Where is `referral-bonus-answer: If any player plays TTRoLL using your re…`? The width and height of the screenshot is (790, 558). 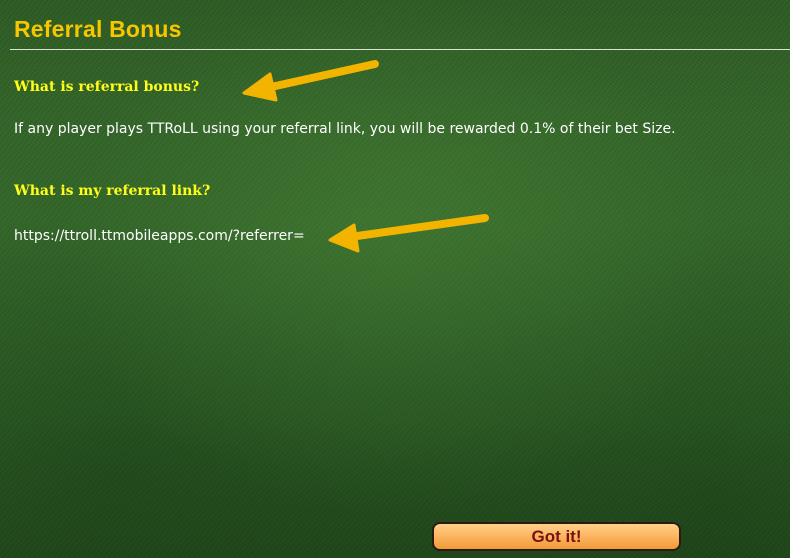 referral-bonus-answer: If any player plays TTRoLL using your re… is located at coordinates (345, 129).